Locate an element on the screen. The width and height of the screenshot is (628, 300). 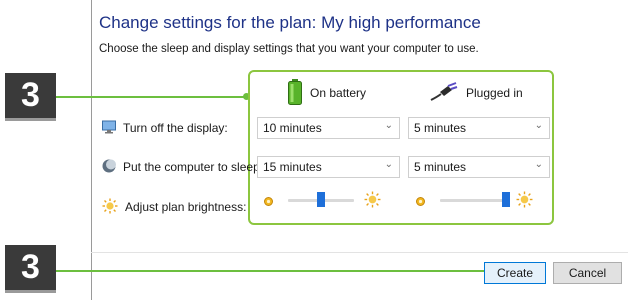
brightness-slider-battery is located at coordinates (321, 200).